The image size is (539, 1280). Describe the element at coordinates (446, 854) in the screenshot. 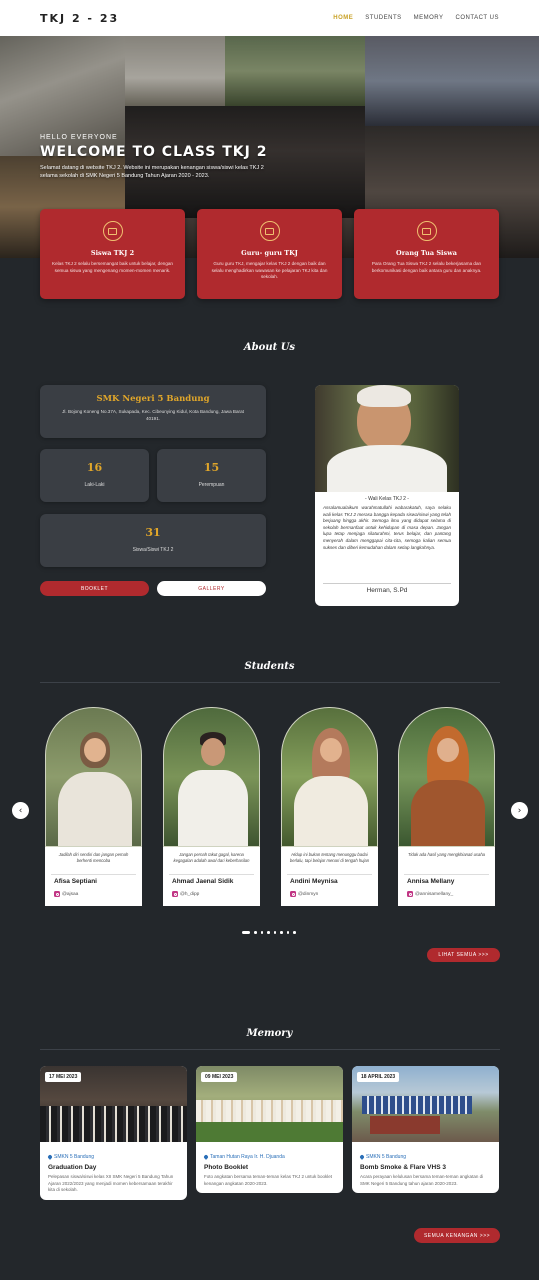

I see `student-quote: Tidak ada hasil yang mengkhianati usaha` at that location.